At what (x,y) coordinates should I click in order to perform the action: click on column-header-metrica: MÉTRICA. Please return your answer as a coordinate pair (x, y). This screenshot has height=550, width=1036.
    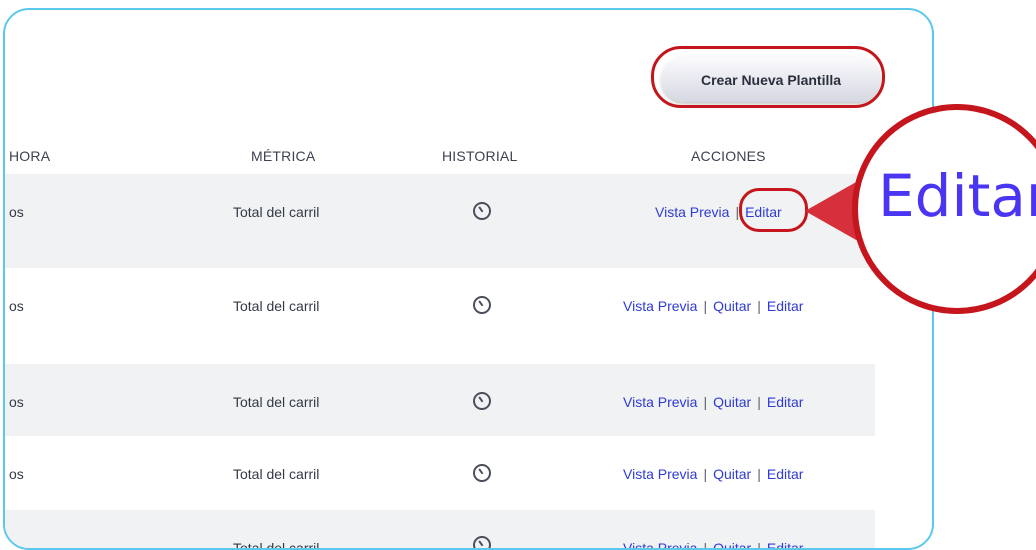
    Looking at the image, I should click on (283, 156).